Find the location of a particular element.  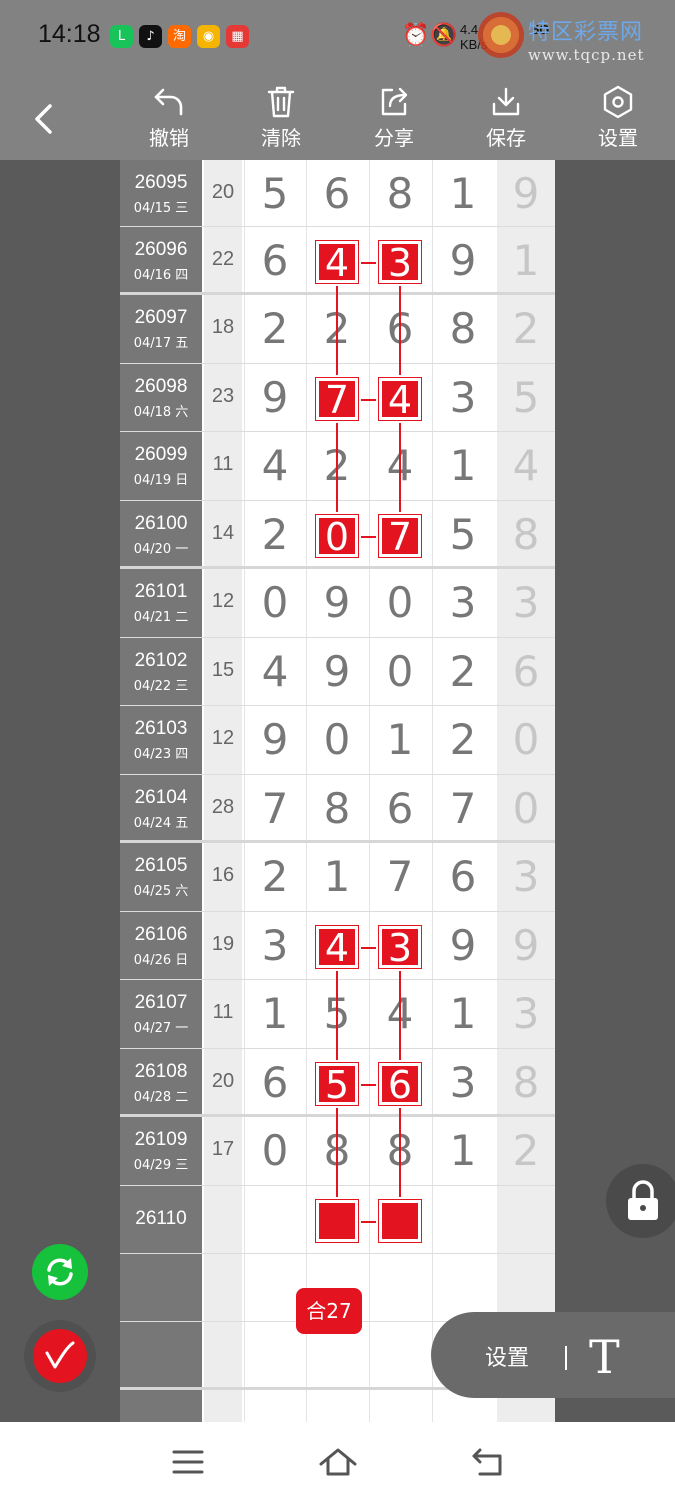

extra-digit-cell: 5 is located at coordinates (526, 398).